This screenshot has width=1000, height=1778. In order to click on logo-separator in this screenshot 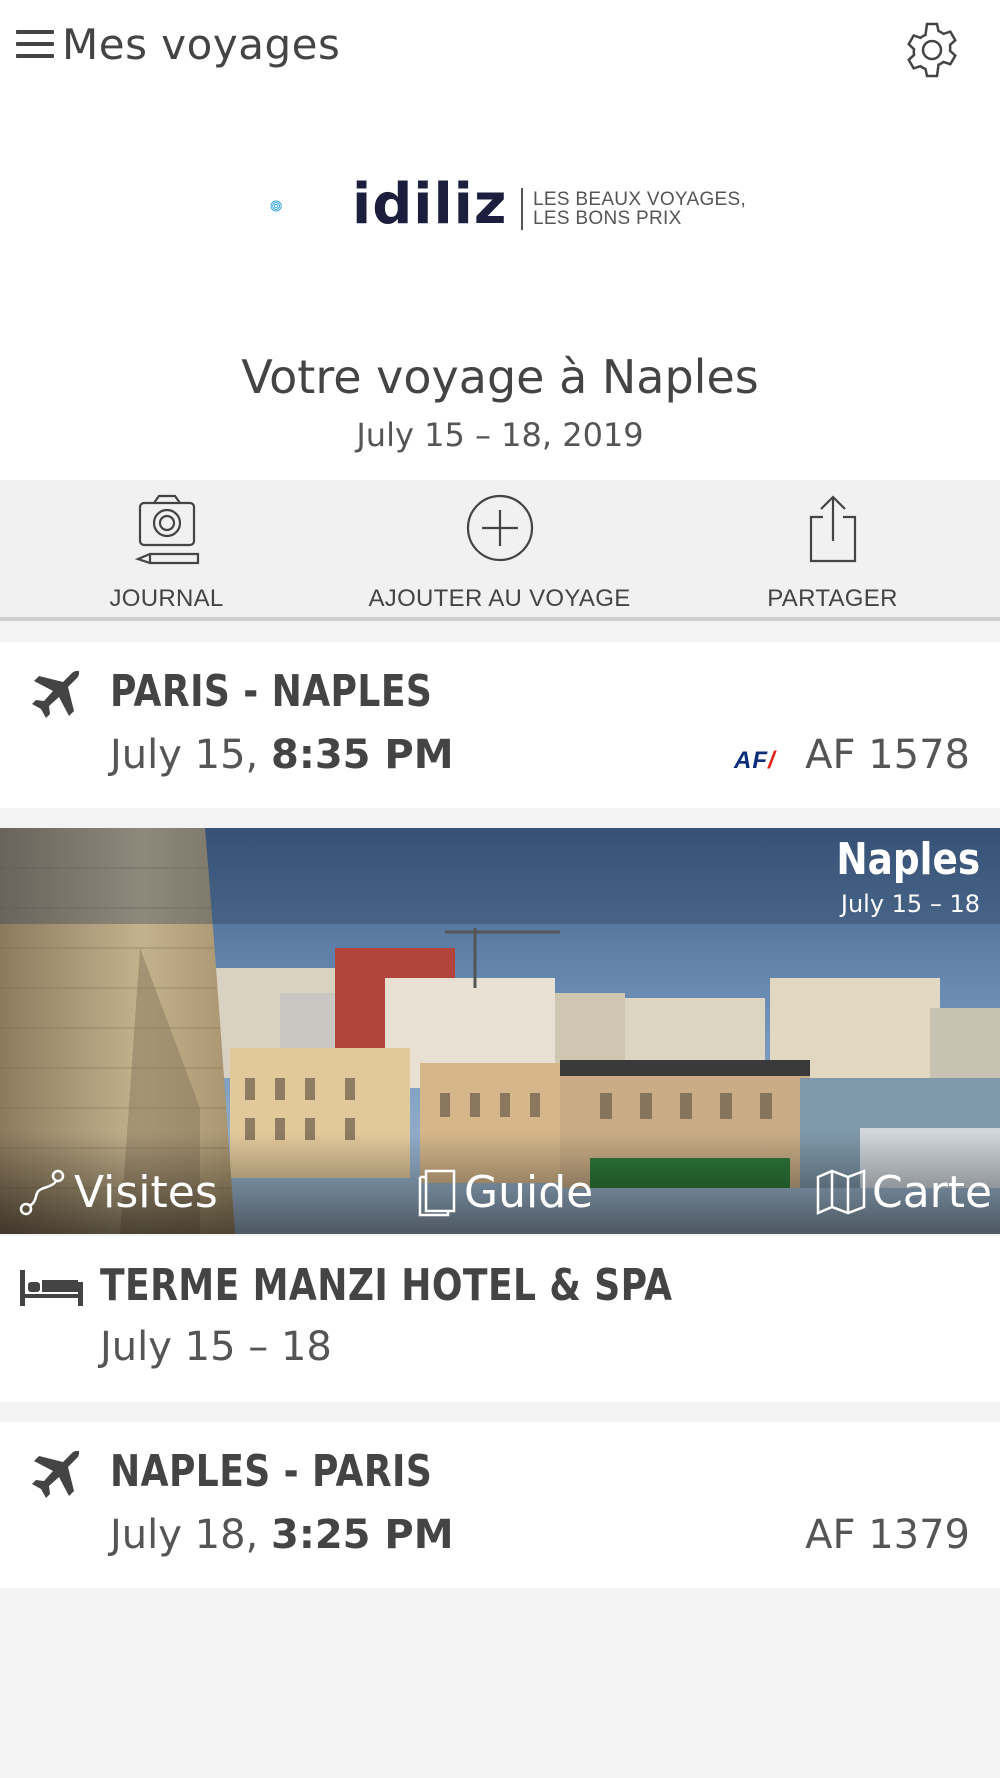, I will do `click(522, 209)`.